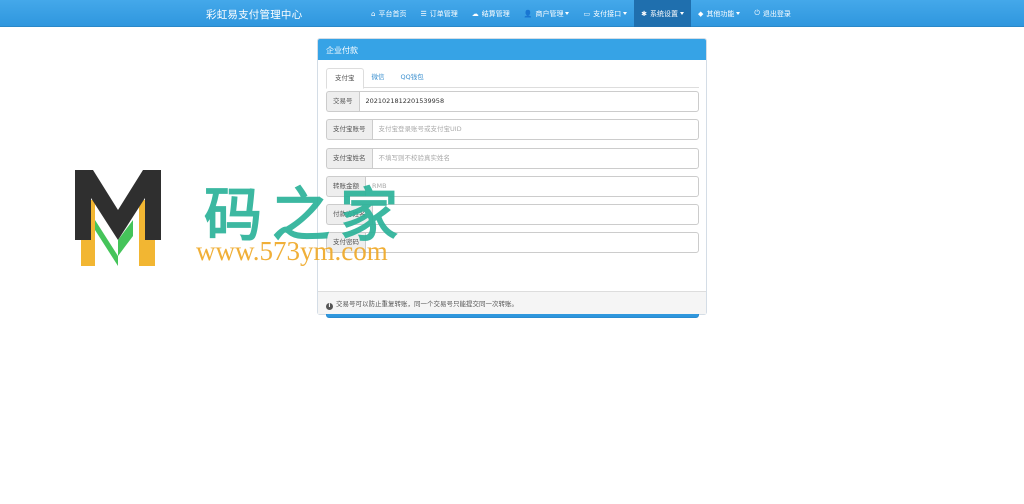 This screenshot has height=504, width=1024. Describe the element at coordinates (587, 13) in the screenshot. I see `credit-card-icon: ▭` at that location.